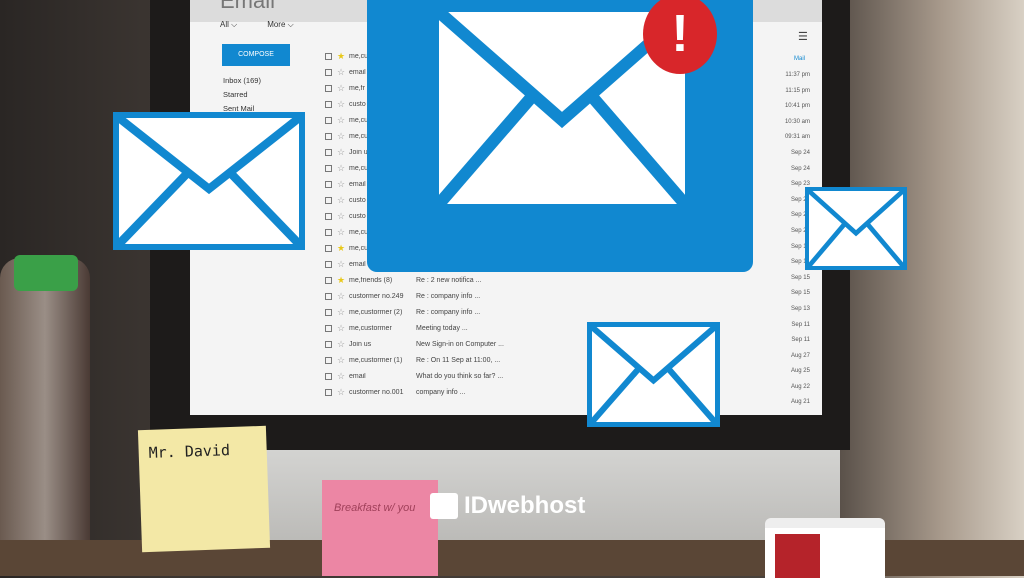  I want to click on email-date: Sep 21, so click(800, 230).